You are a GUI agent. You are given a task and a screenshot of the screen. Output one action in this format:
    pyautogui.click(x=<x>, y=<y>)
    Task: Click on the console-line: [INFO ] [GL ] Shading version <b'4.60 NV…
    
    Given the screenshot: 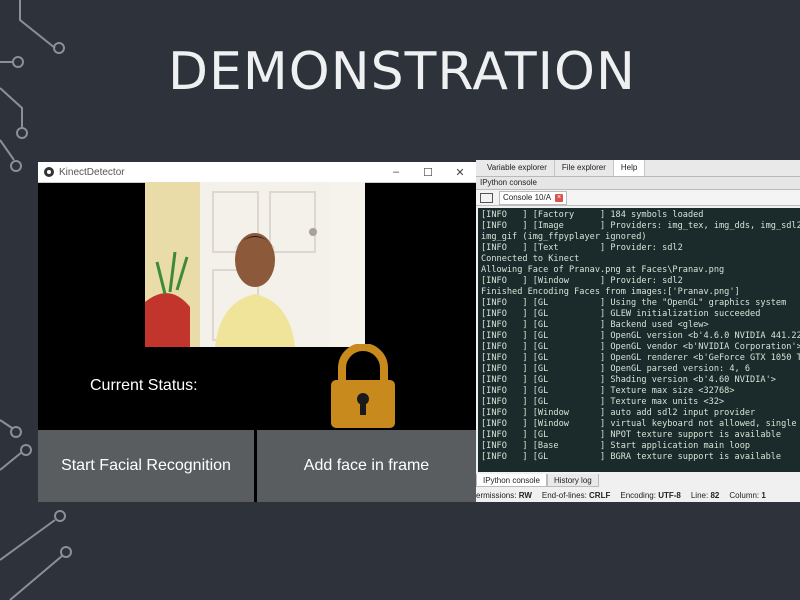 What is the action you would take?
    pyautogui.click(x=628, y=380)
    